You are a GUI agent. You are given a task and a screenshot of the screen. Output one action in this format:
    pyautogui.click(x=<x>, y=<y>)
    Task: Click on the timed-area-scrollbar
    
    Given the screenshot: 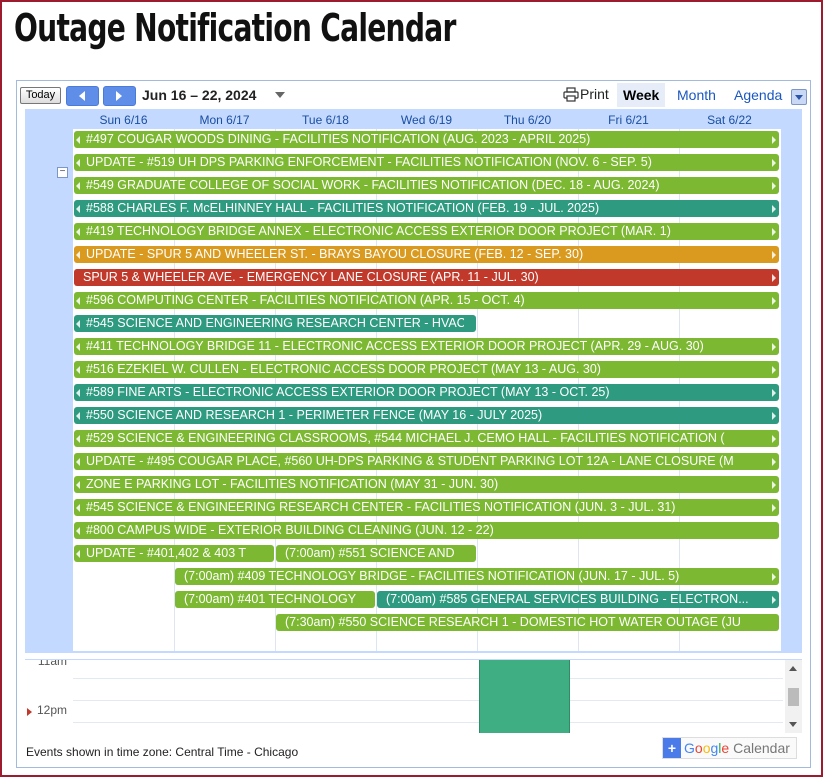 What is the action you would take?
    pyautogui.click(x=793, y=697)
    